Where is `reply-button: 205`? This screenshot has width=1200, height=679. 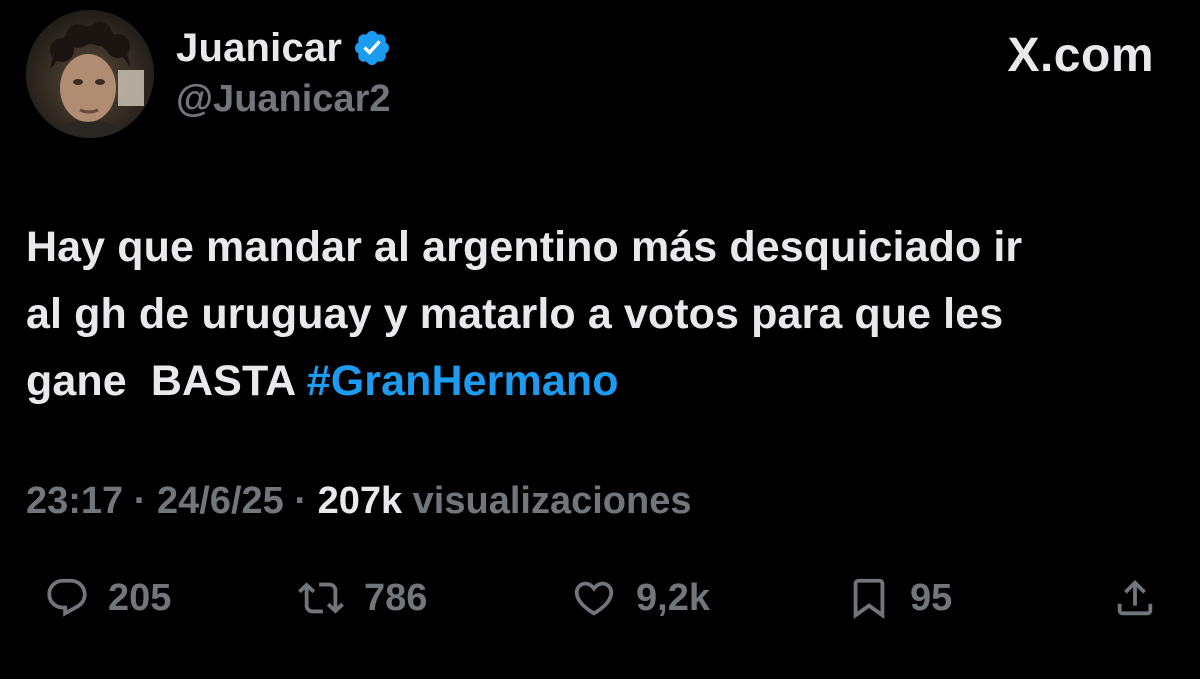
reply-button: 205 is located at coordinates (107, 598).